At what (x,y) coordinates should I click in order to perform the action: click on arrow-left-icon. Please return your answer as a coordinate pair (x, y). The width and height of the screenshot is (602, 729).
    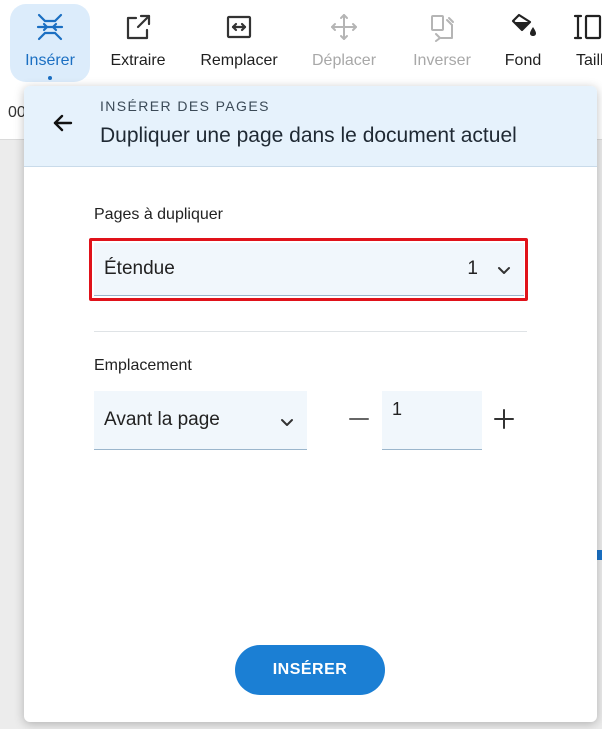
    Looking at the image, I should click on (63, 123).